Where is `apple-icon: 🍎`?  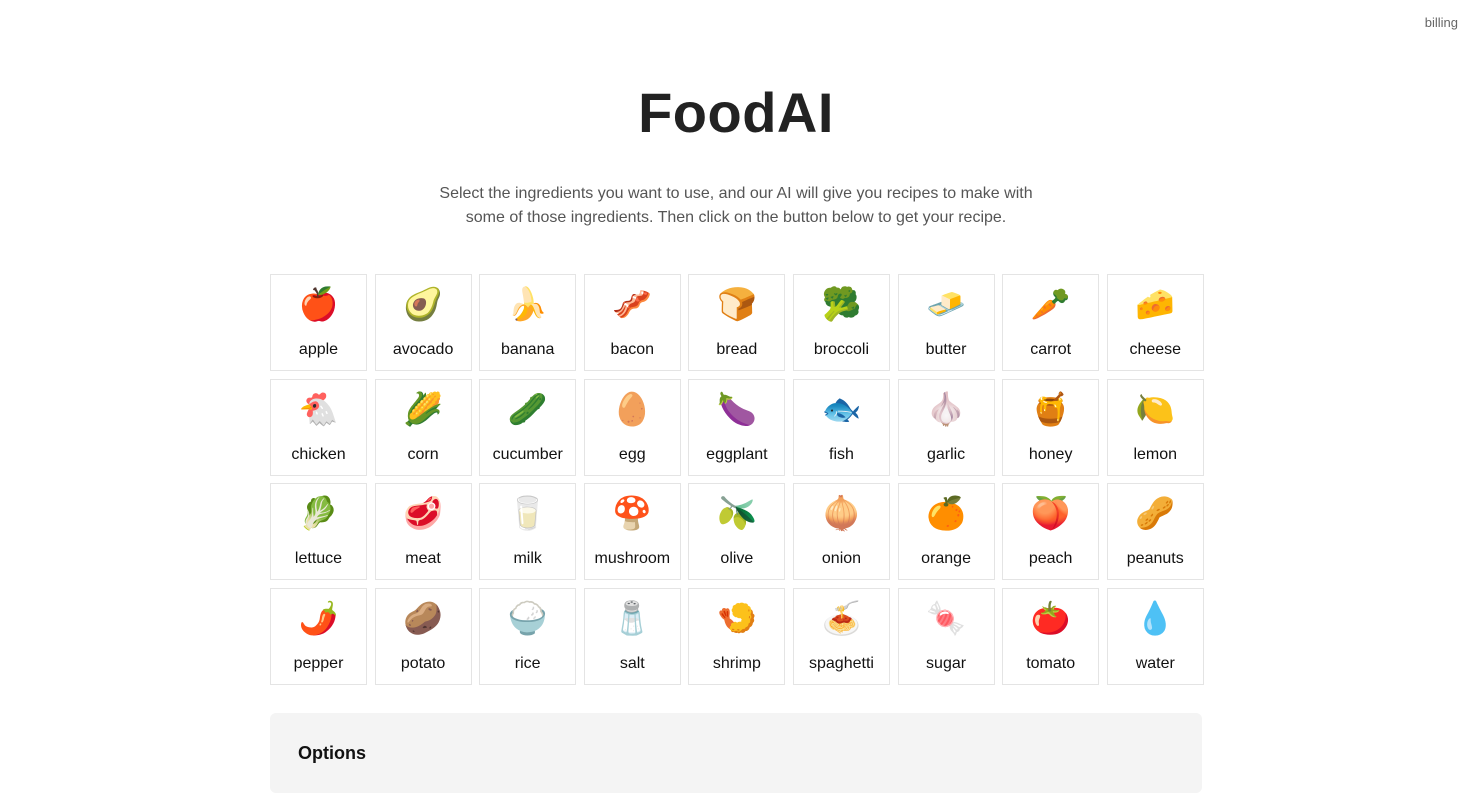 apple-icon: 🍎 is located at coordinates (318, 304).